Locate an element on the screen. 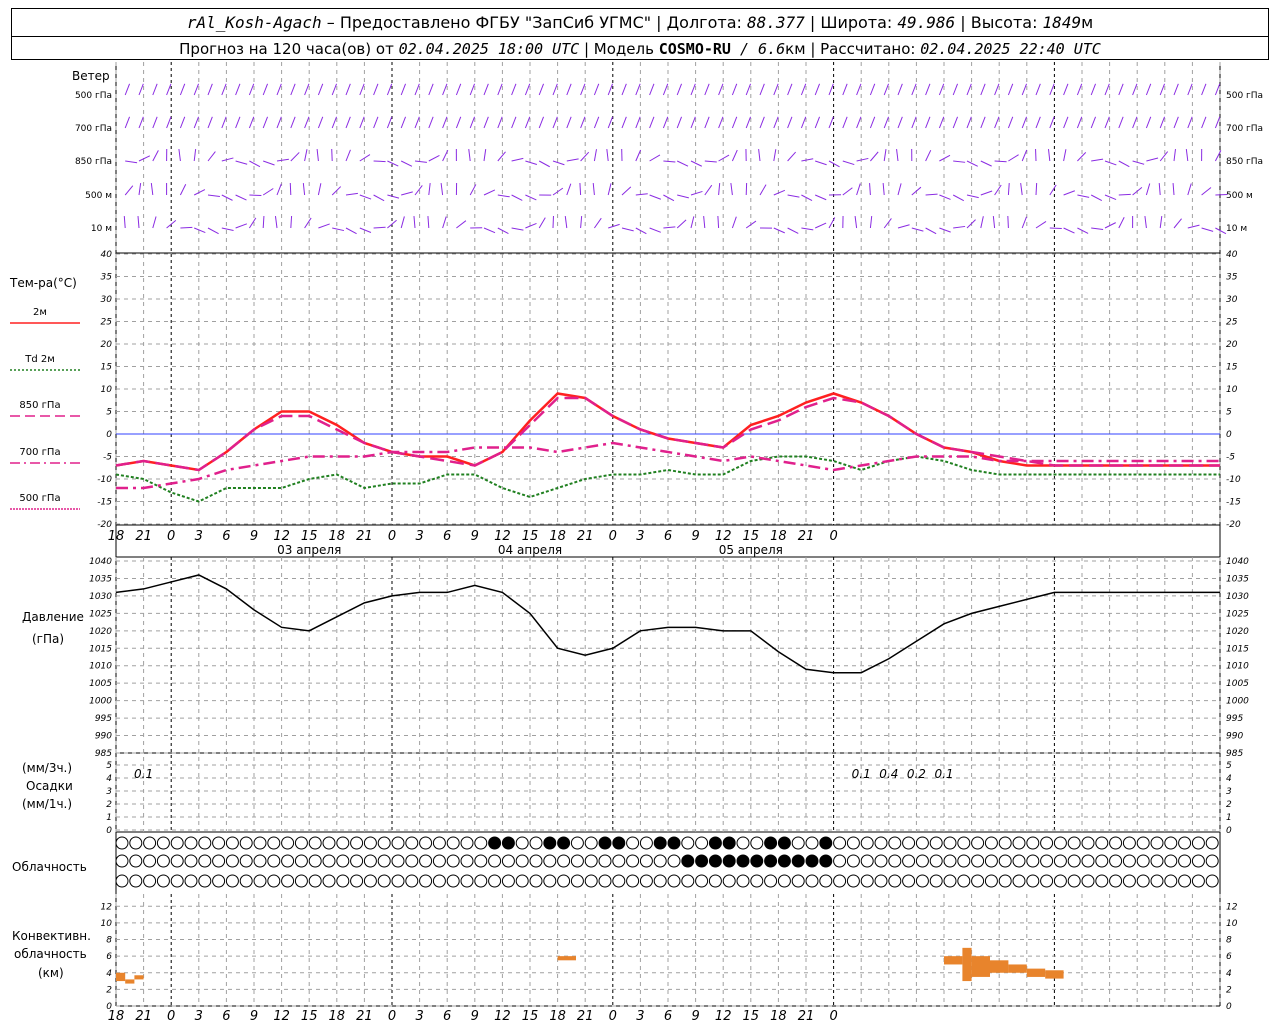 This screenshot has width=1280, height=1024. wind-level-label: 850 гПа is located at coordinates (1244, 162).